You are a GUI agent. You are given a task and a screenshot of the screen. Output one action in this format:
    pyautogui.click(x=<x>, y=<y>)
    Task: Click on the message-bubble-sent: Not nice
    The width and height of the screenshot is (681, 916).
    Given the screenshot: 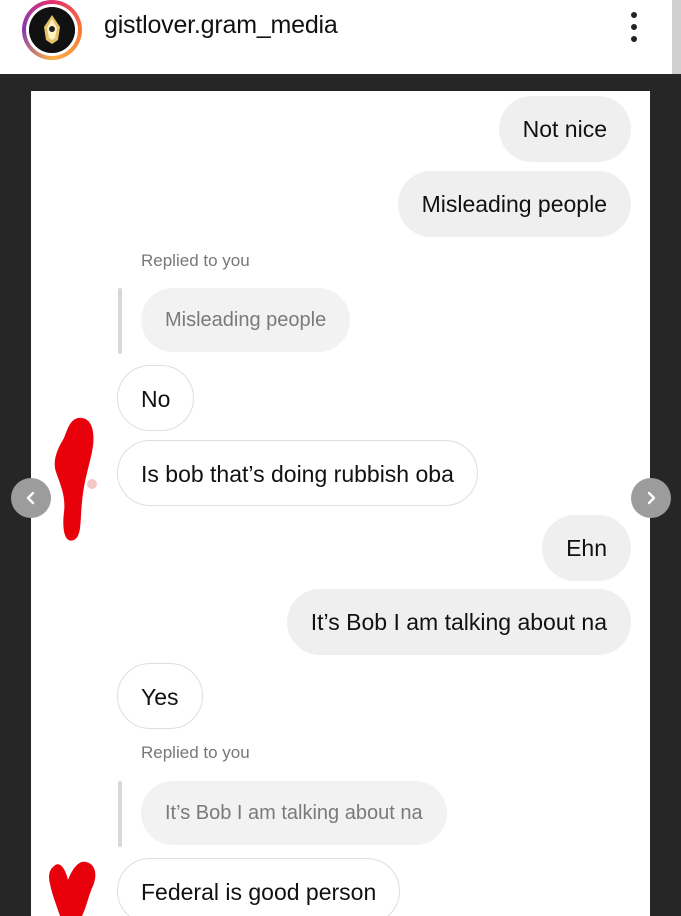 What is the action you would take?
    pyautogui.click(x=564, y=129)
    